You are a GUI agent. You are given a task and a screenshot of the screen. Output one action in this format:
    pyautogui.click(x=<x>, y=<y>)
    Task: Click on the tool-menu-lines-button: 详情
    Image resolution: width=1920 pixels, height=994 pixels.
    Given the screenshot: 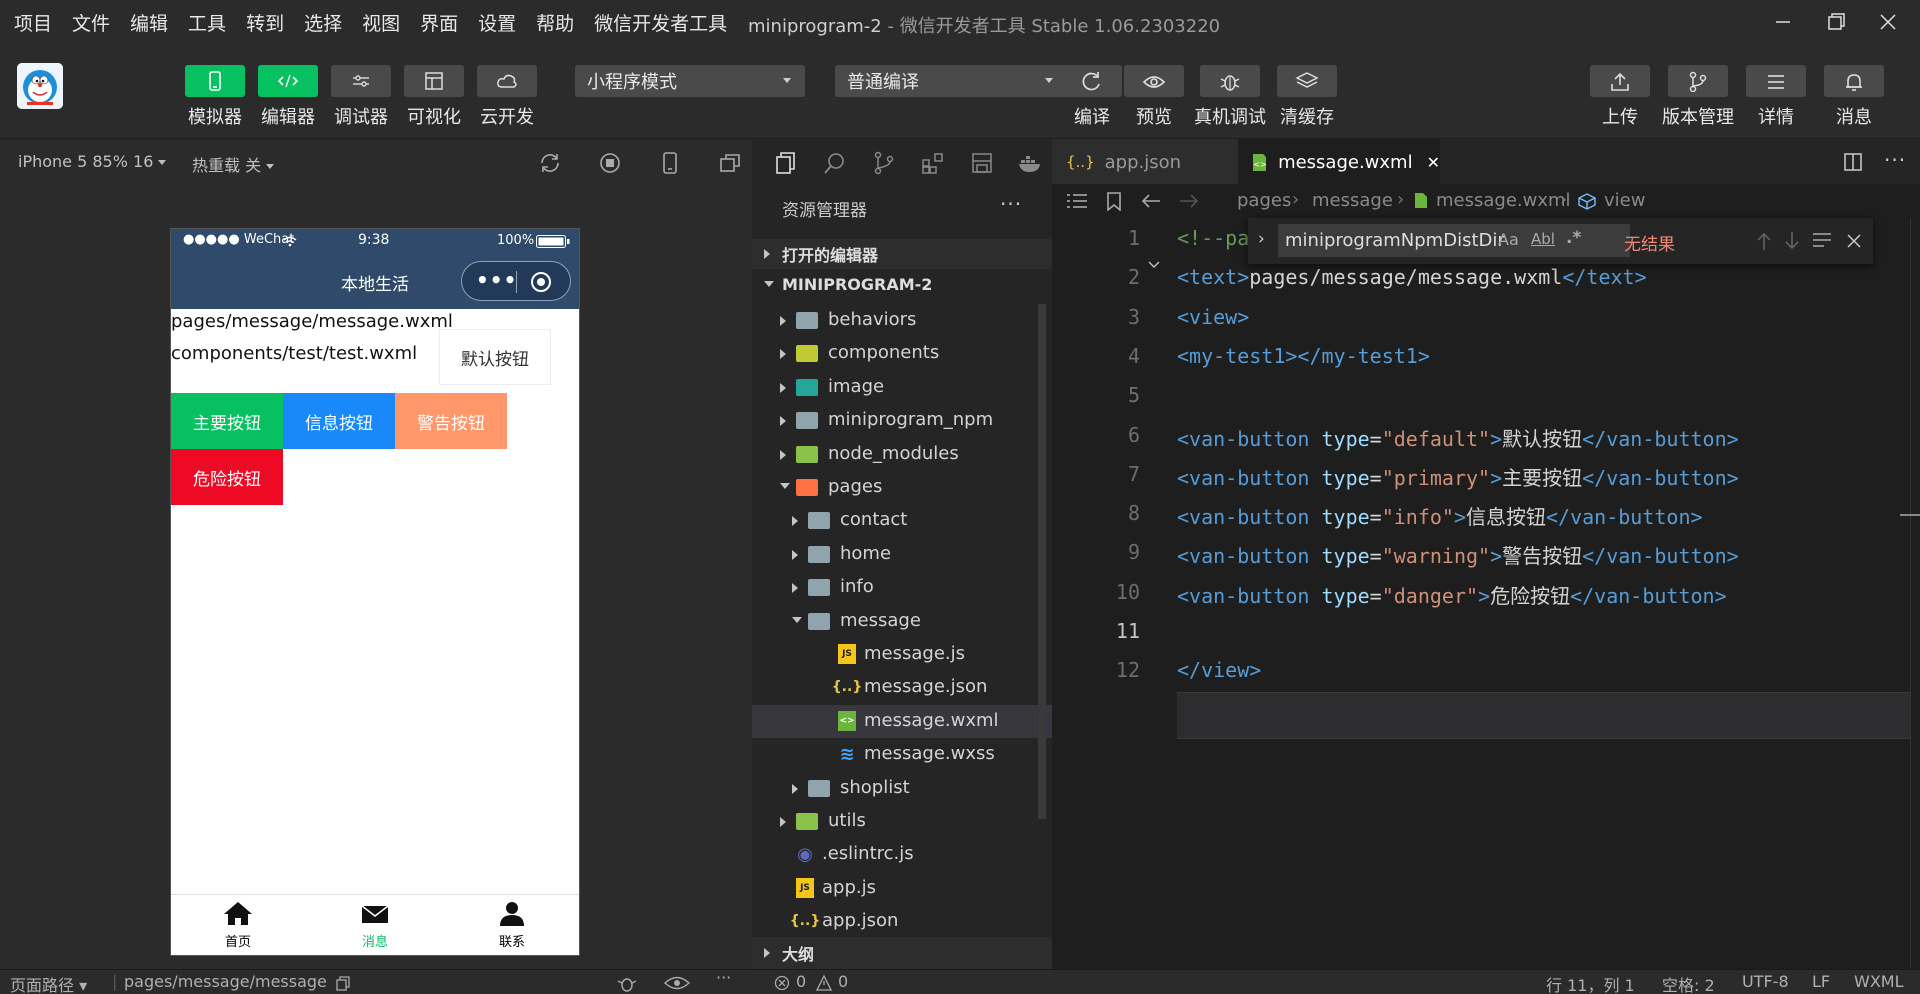 What is the action you would take?
    pyautogui.click(x=1776, y=97)
    